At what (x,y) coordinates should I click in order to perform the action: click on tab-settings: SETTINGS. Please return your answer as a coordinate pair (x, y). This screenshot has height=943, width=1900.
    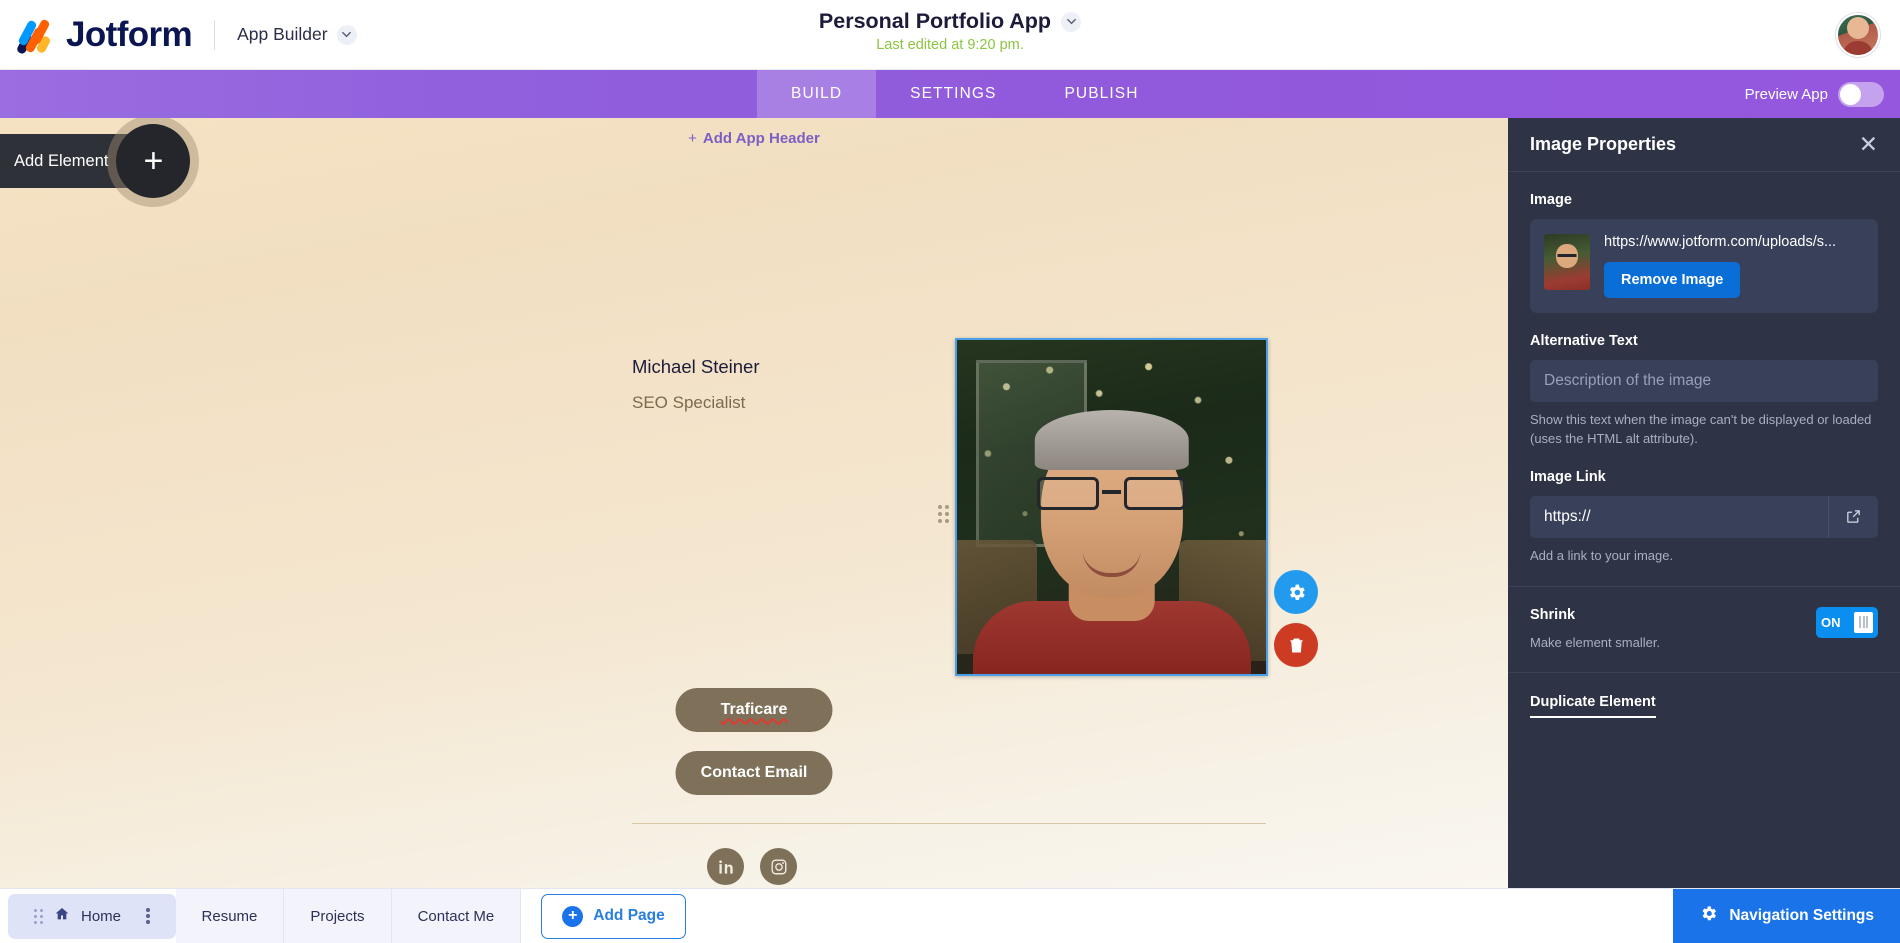
    Looking at the image, I should click on (953, 94).